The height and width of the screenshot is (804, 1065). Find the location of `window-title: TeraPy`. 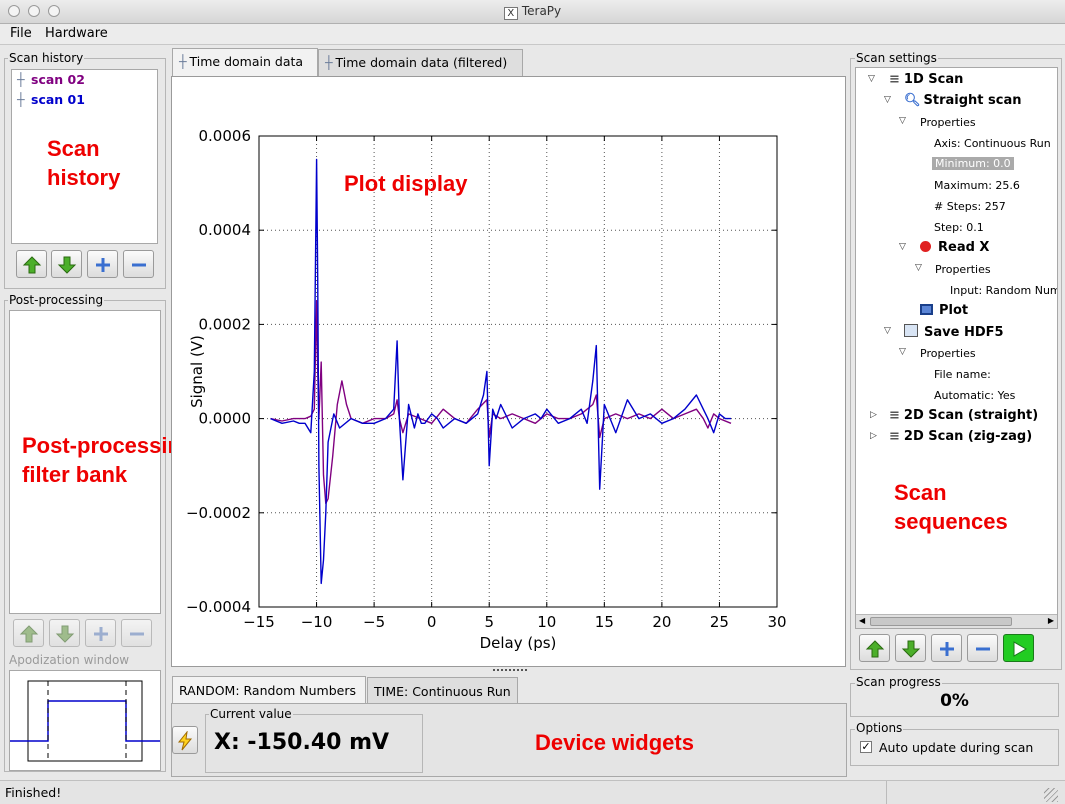

window-title: TeraPy is located at coordinates (541, 11).